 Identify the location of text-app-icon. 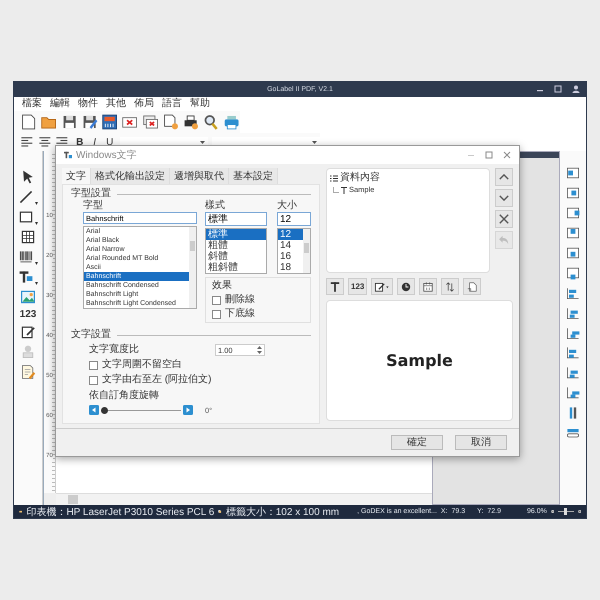
(68, 155).